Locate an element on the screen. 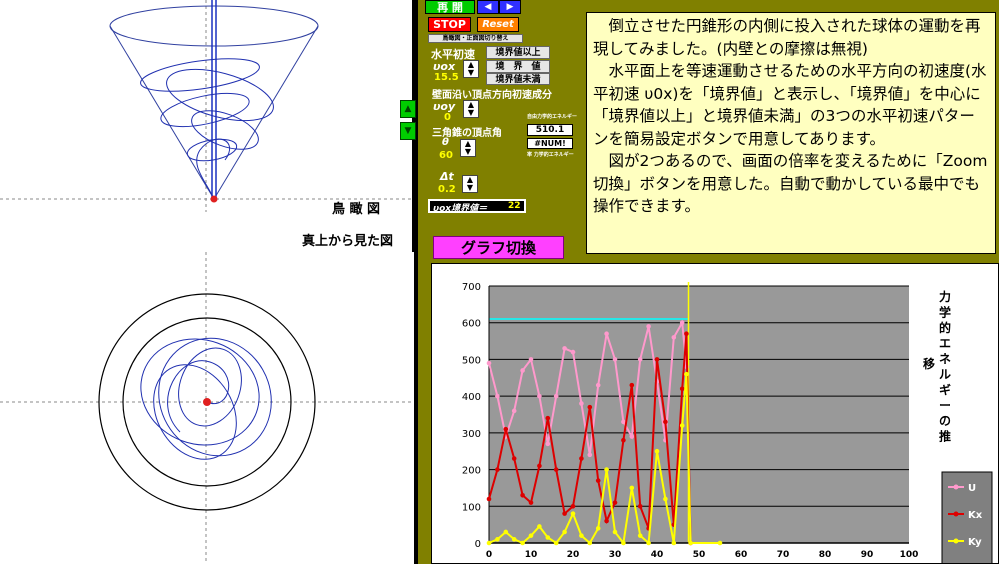  y-tick-label: 700 is located at coordinates (471, 287).